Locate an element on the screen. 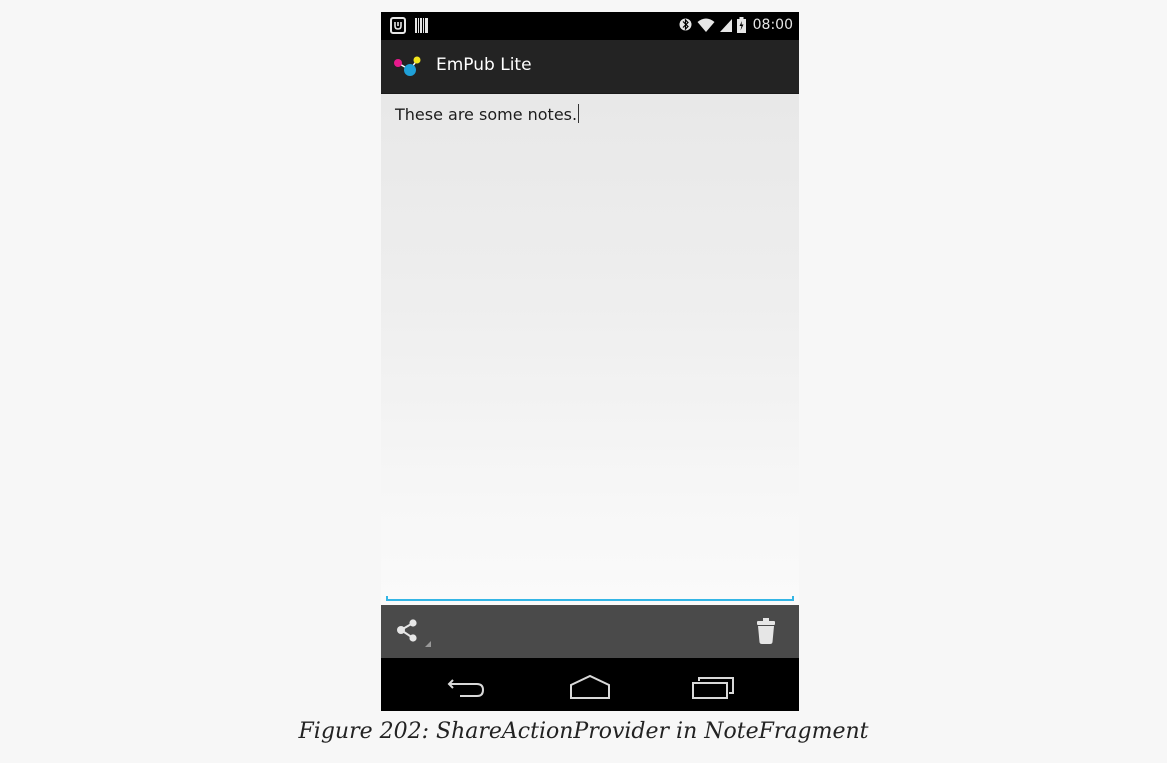  action-bar: EmPub Lite is located at coordinates (590, 67).